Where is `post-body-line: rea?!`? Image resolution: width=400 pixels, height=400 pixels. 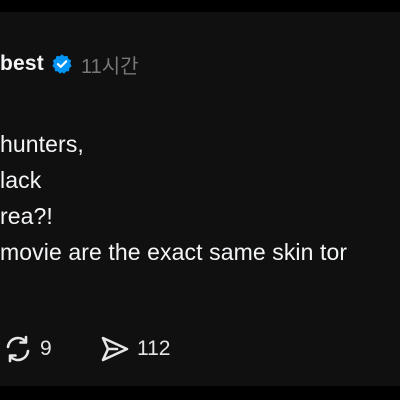
post-body-line: rea?! is located at coordinates (26, 216).